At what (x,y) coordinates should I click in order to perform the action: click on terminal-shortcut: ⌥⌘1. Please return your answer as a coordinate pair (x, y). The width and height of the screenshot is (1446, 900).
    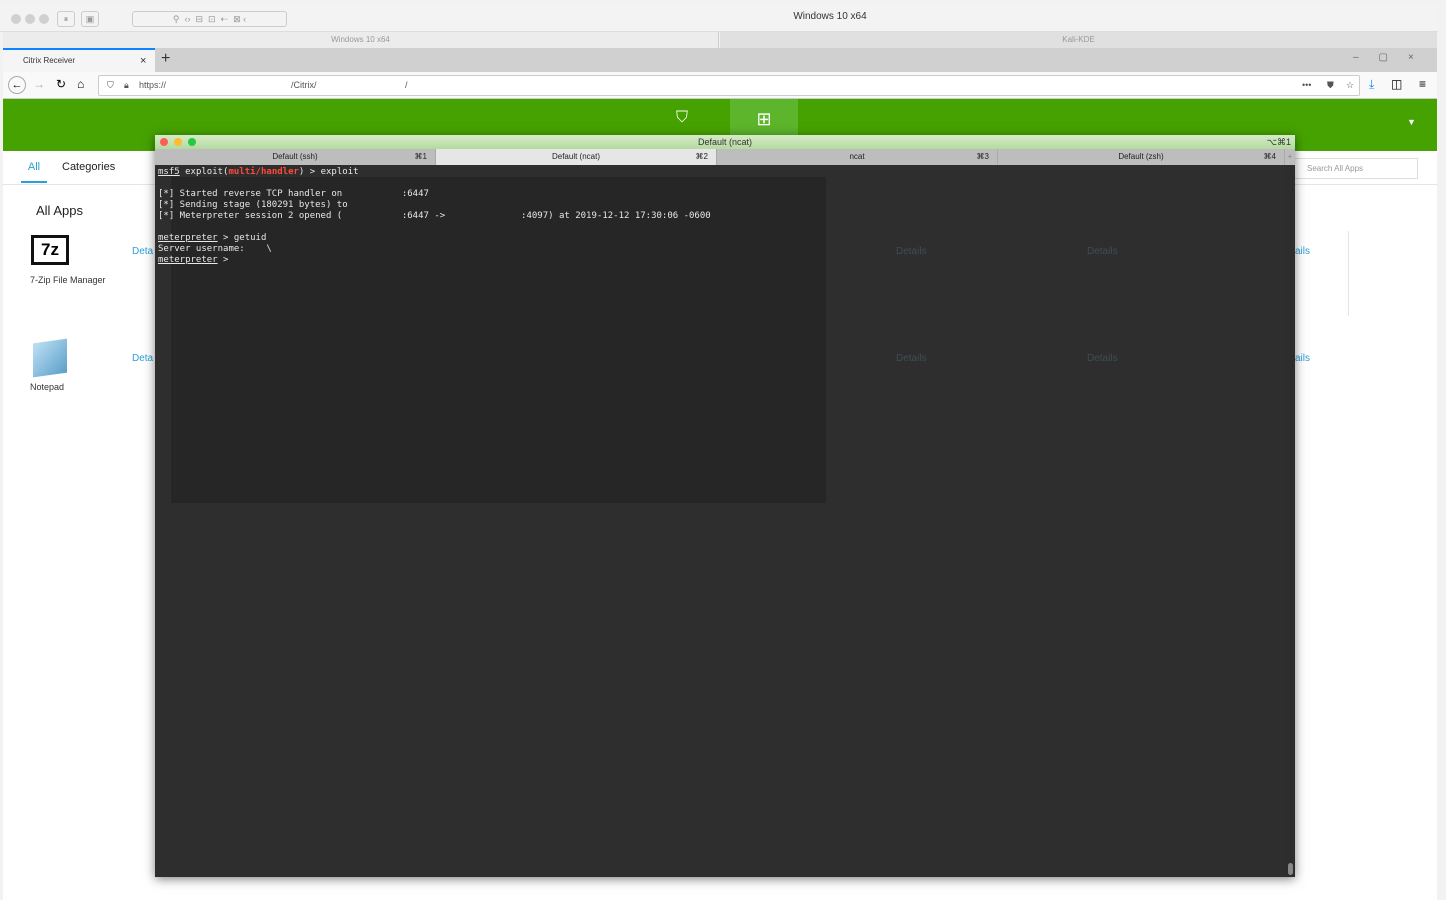
    Looking at the image, I should click on (1278, 142).